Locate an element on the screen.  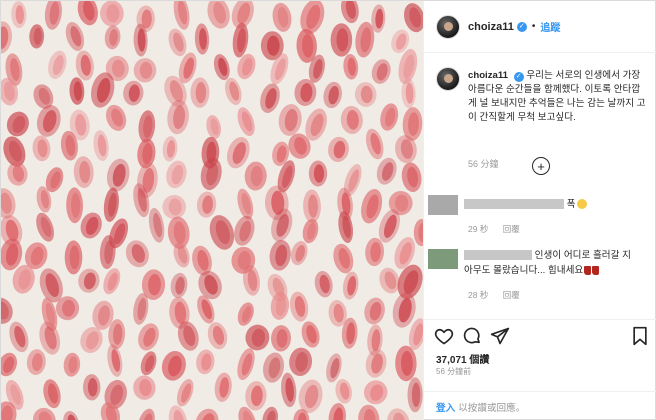
post-header: choiza11 ✓ • 追蹤 is located at coordinates (540, 27).